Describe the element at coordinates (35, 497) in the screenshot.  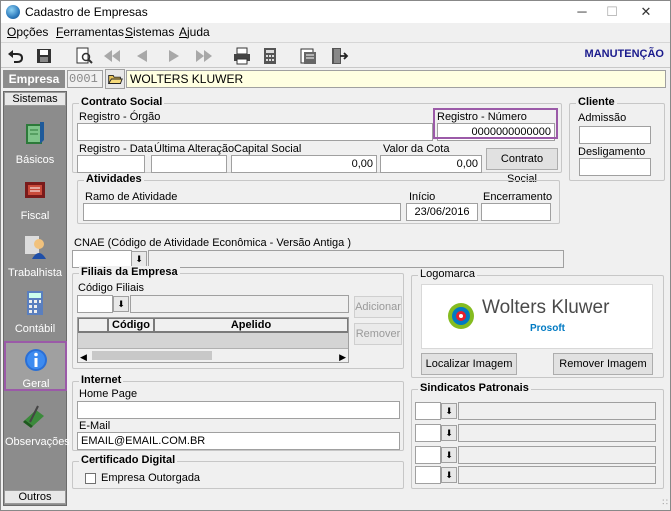
I see `sidebar-footer-outros: Outros` at that location.